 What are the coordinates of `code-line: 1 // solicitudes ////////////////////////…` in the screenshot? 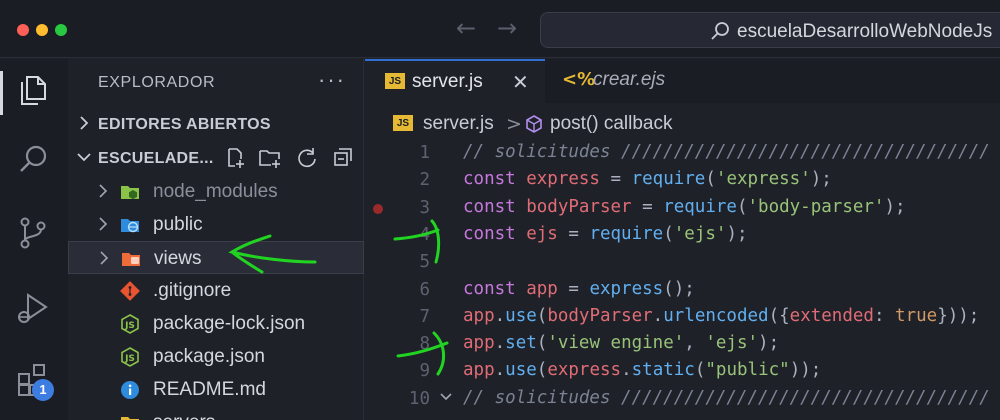 It's located at (682, 153).